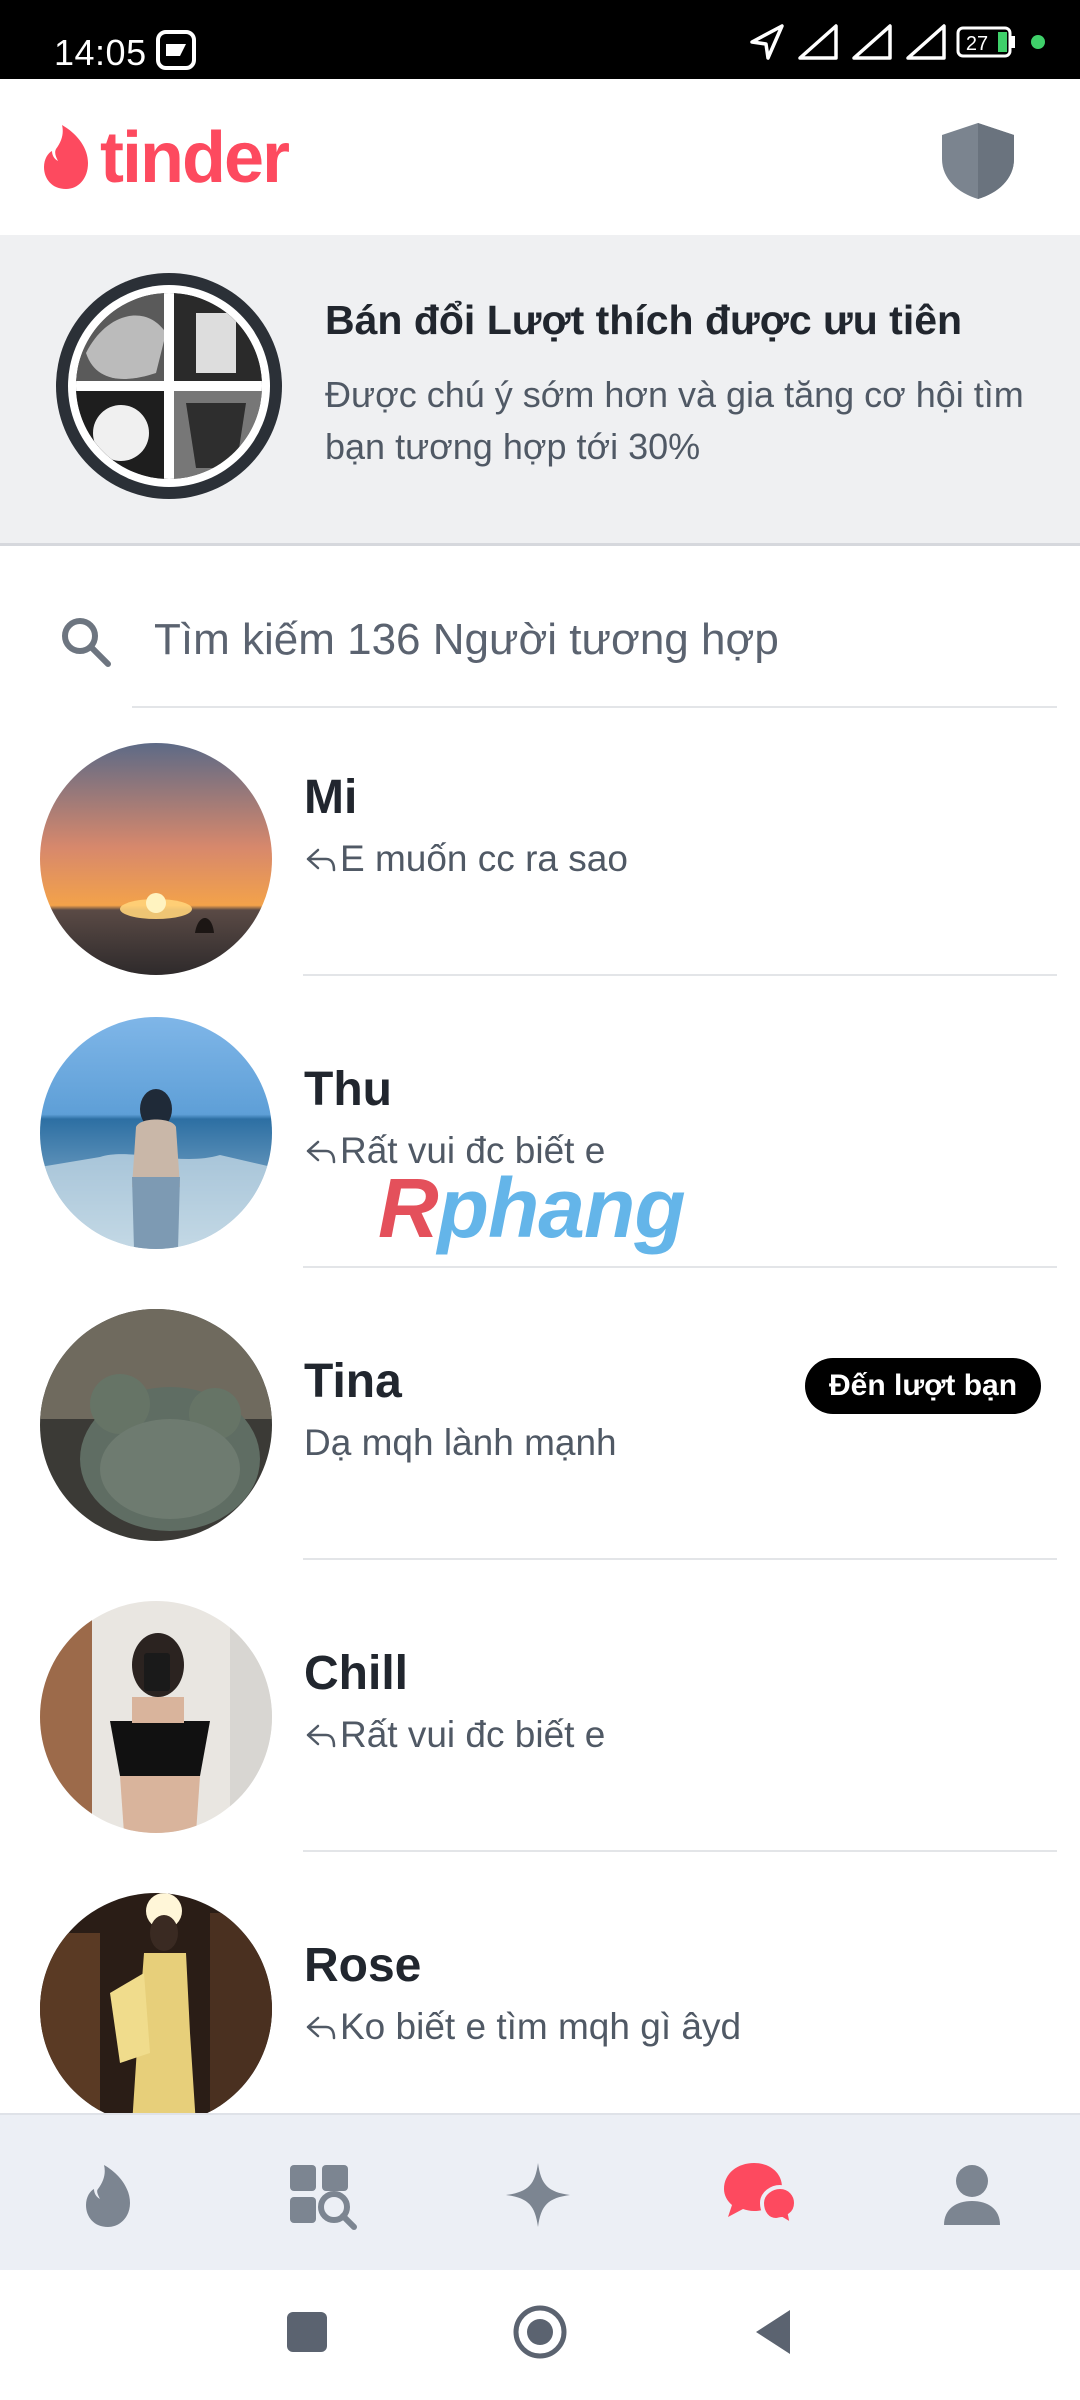  What do you see at coordinates (540, 2332) in the screenshot?
I see `home-icon` at bounding box center [540, 2332].